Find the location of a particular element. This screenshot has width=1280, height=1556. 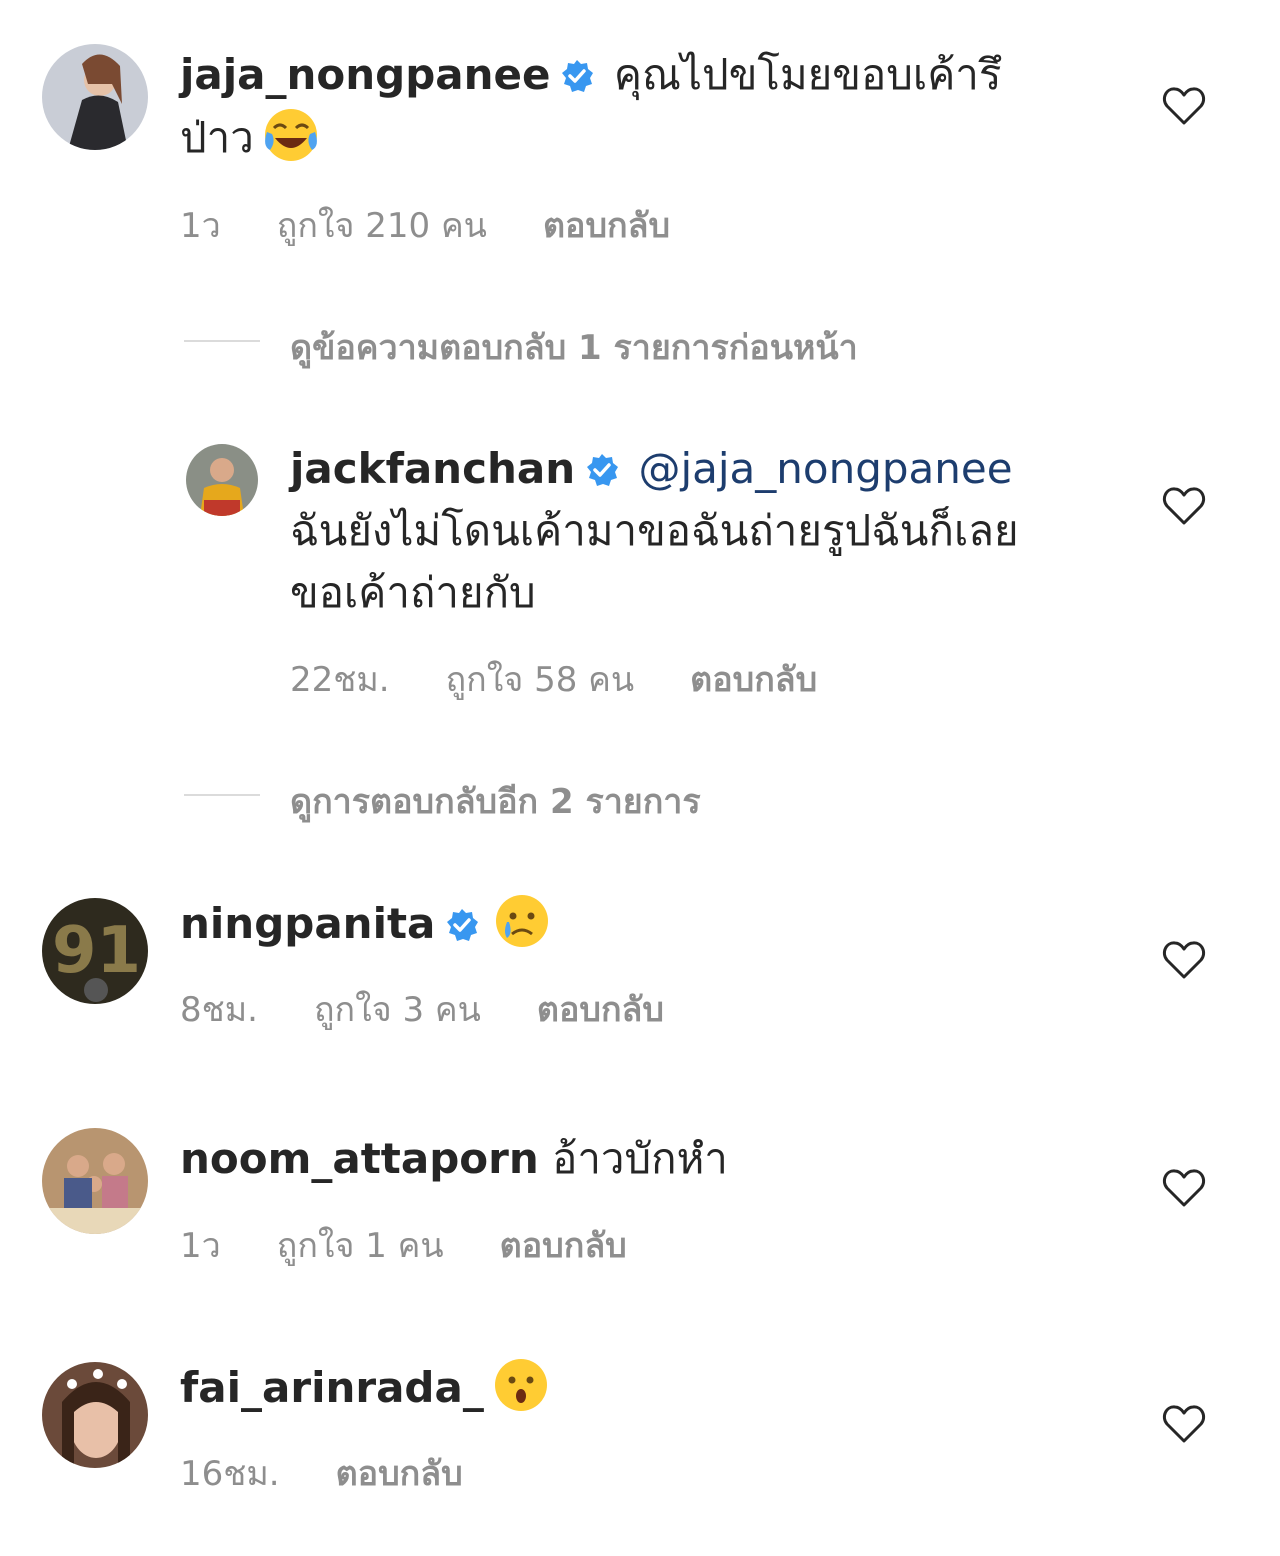

likes-count: ถูกใจ 58 คน is located at coordinates (540, 680).